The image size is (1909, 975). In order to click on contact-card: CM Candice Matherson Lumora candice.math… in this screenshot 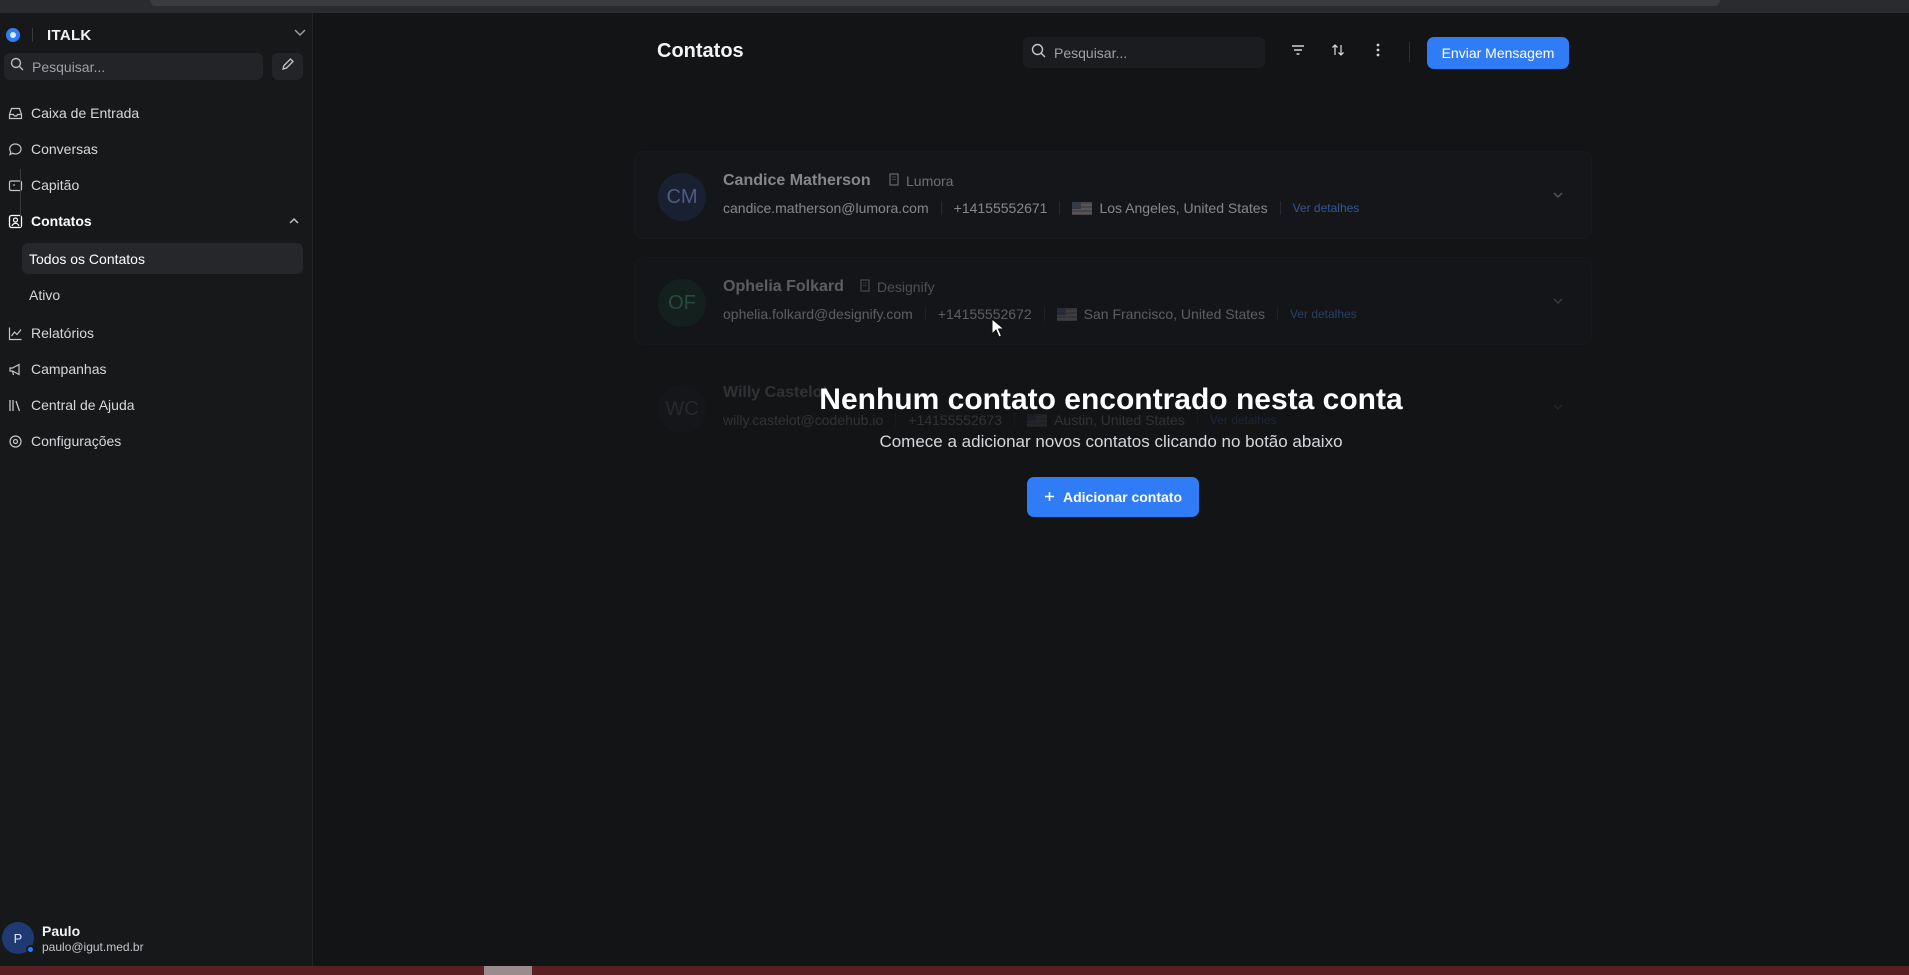, I will do `click(1113, 195)`.